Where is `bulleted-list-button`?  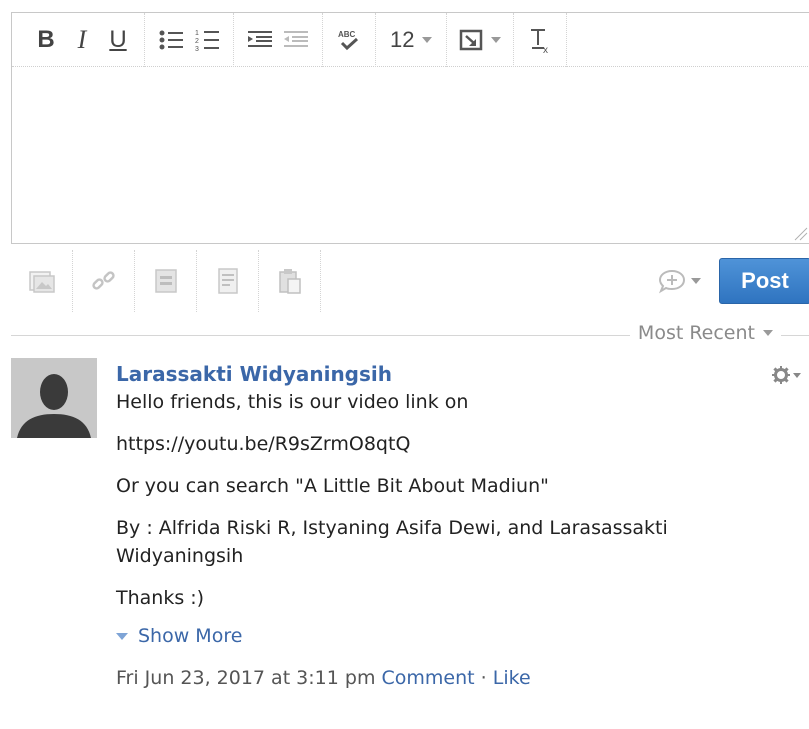 bulleted-list-button is located at coordinates (171, 40).